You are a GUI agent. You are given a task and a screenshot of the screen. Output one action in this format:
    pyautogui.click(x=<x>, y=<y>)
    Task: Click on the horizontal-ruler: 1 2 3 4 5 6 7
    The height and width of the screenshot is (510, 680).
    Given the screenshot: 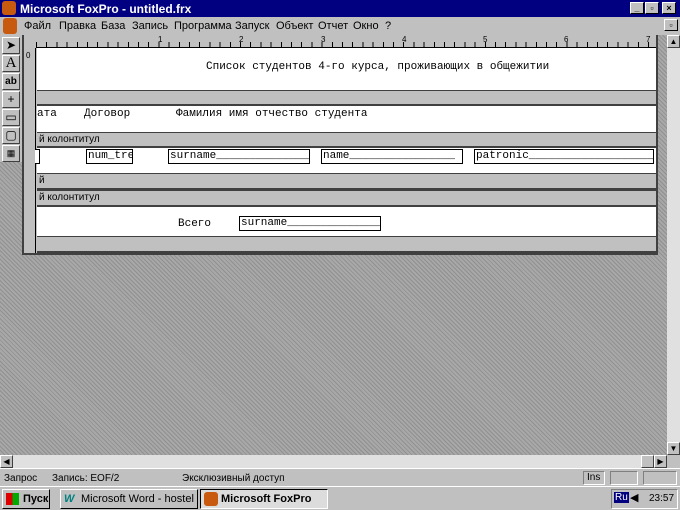 What is the action you would take?
    pyautogui.click(x=346, y=41)
    